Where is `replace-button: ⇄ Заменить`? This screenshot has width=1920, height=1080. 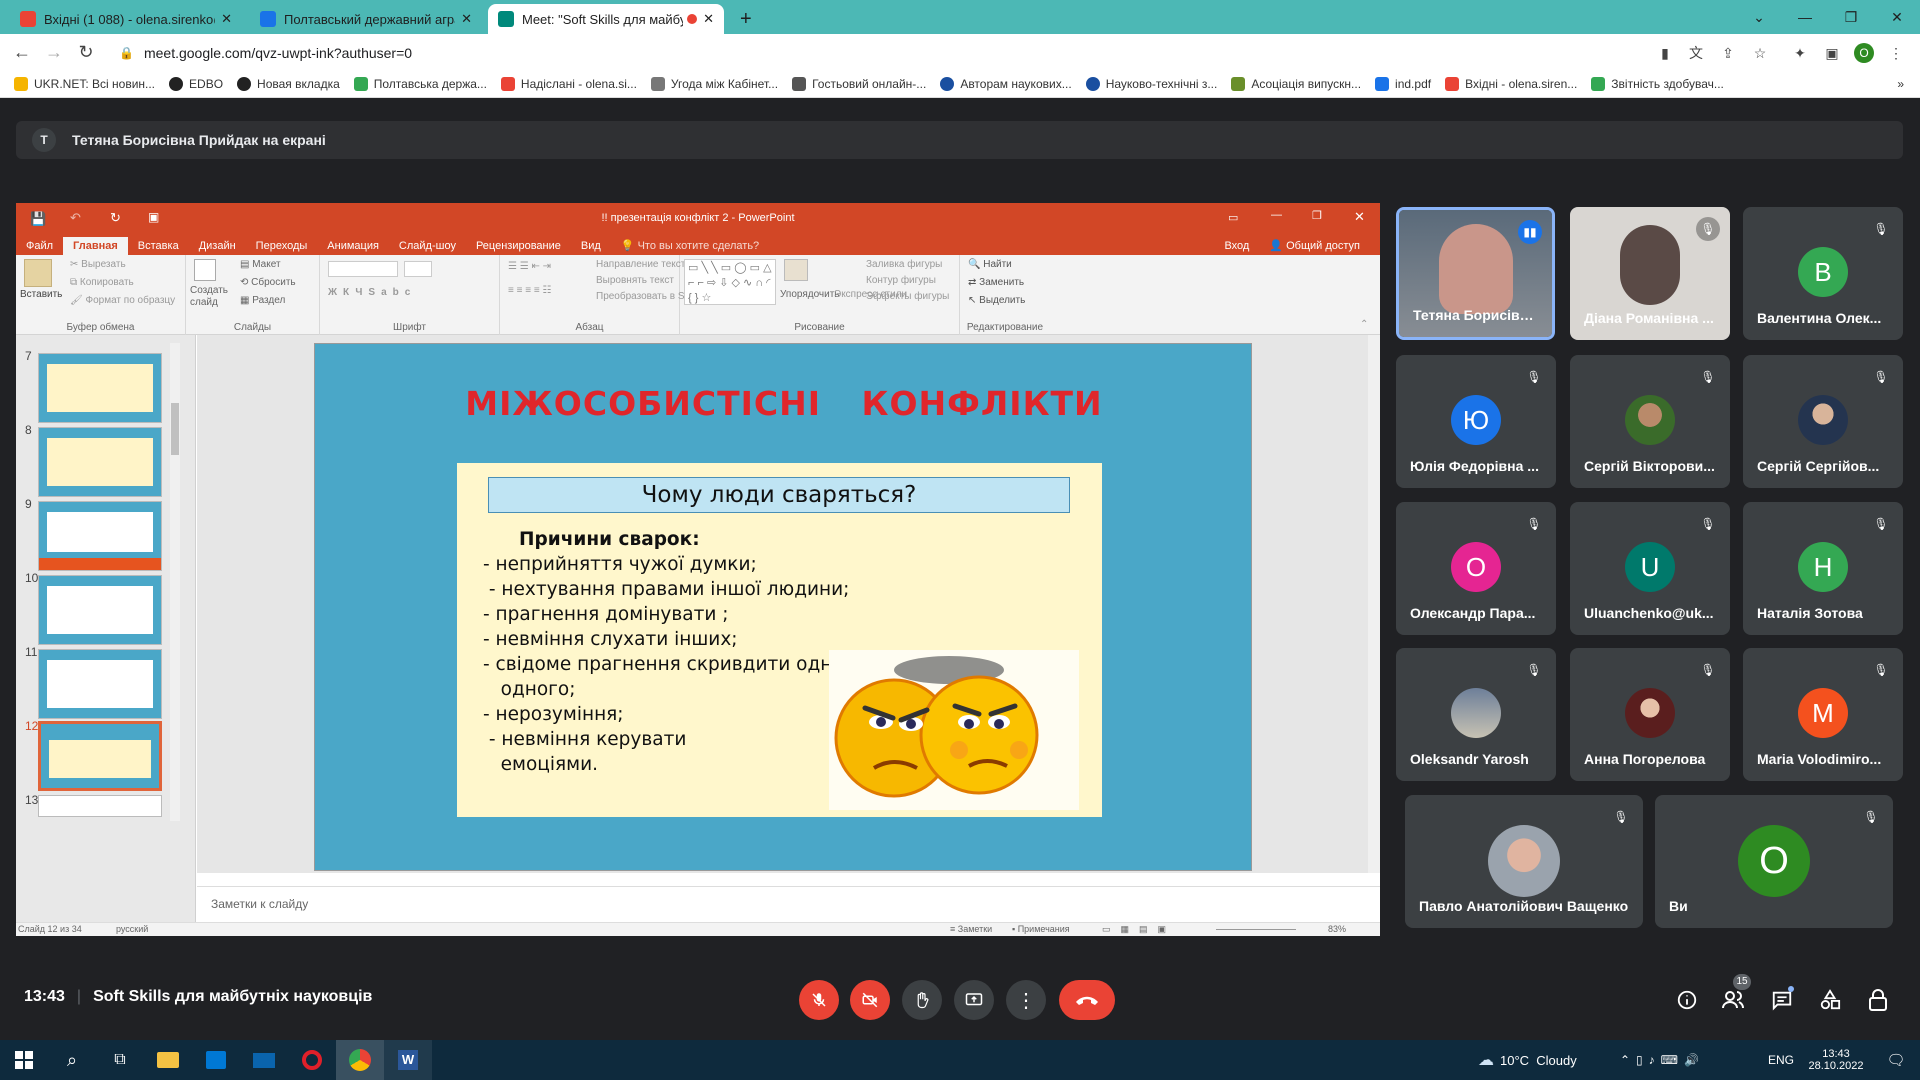
replace-button: ⇄ Заменить is located at coordinates (996, 282).